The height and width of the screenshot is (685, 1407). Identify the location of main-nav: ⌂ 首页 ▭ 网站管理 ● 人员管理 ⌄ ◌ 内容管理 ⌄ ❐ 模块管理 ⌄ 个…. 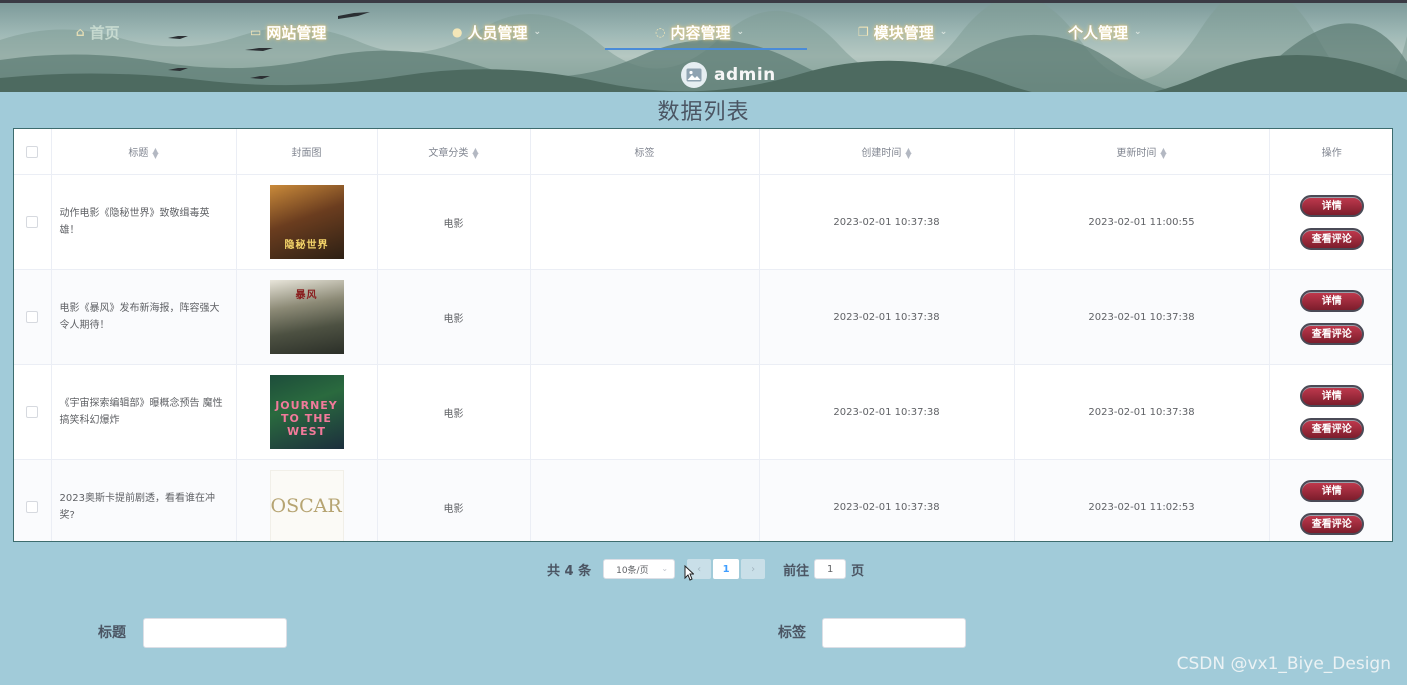
(703, 32).